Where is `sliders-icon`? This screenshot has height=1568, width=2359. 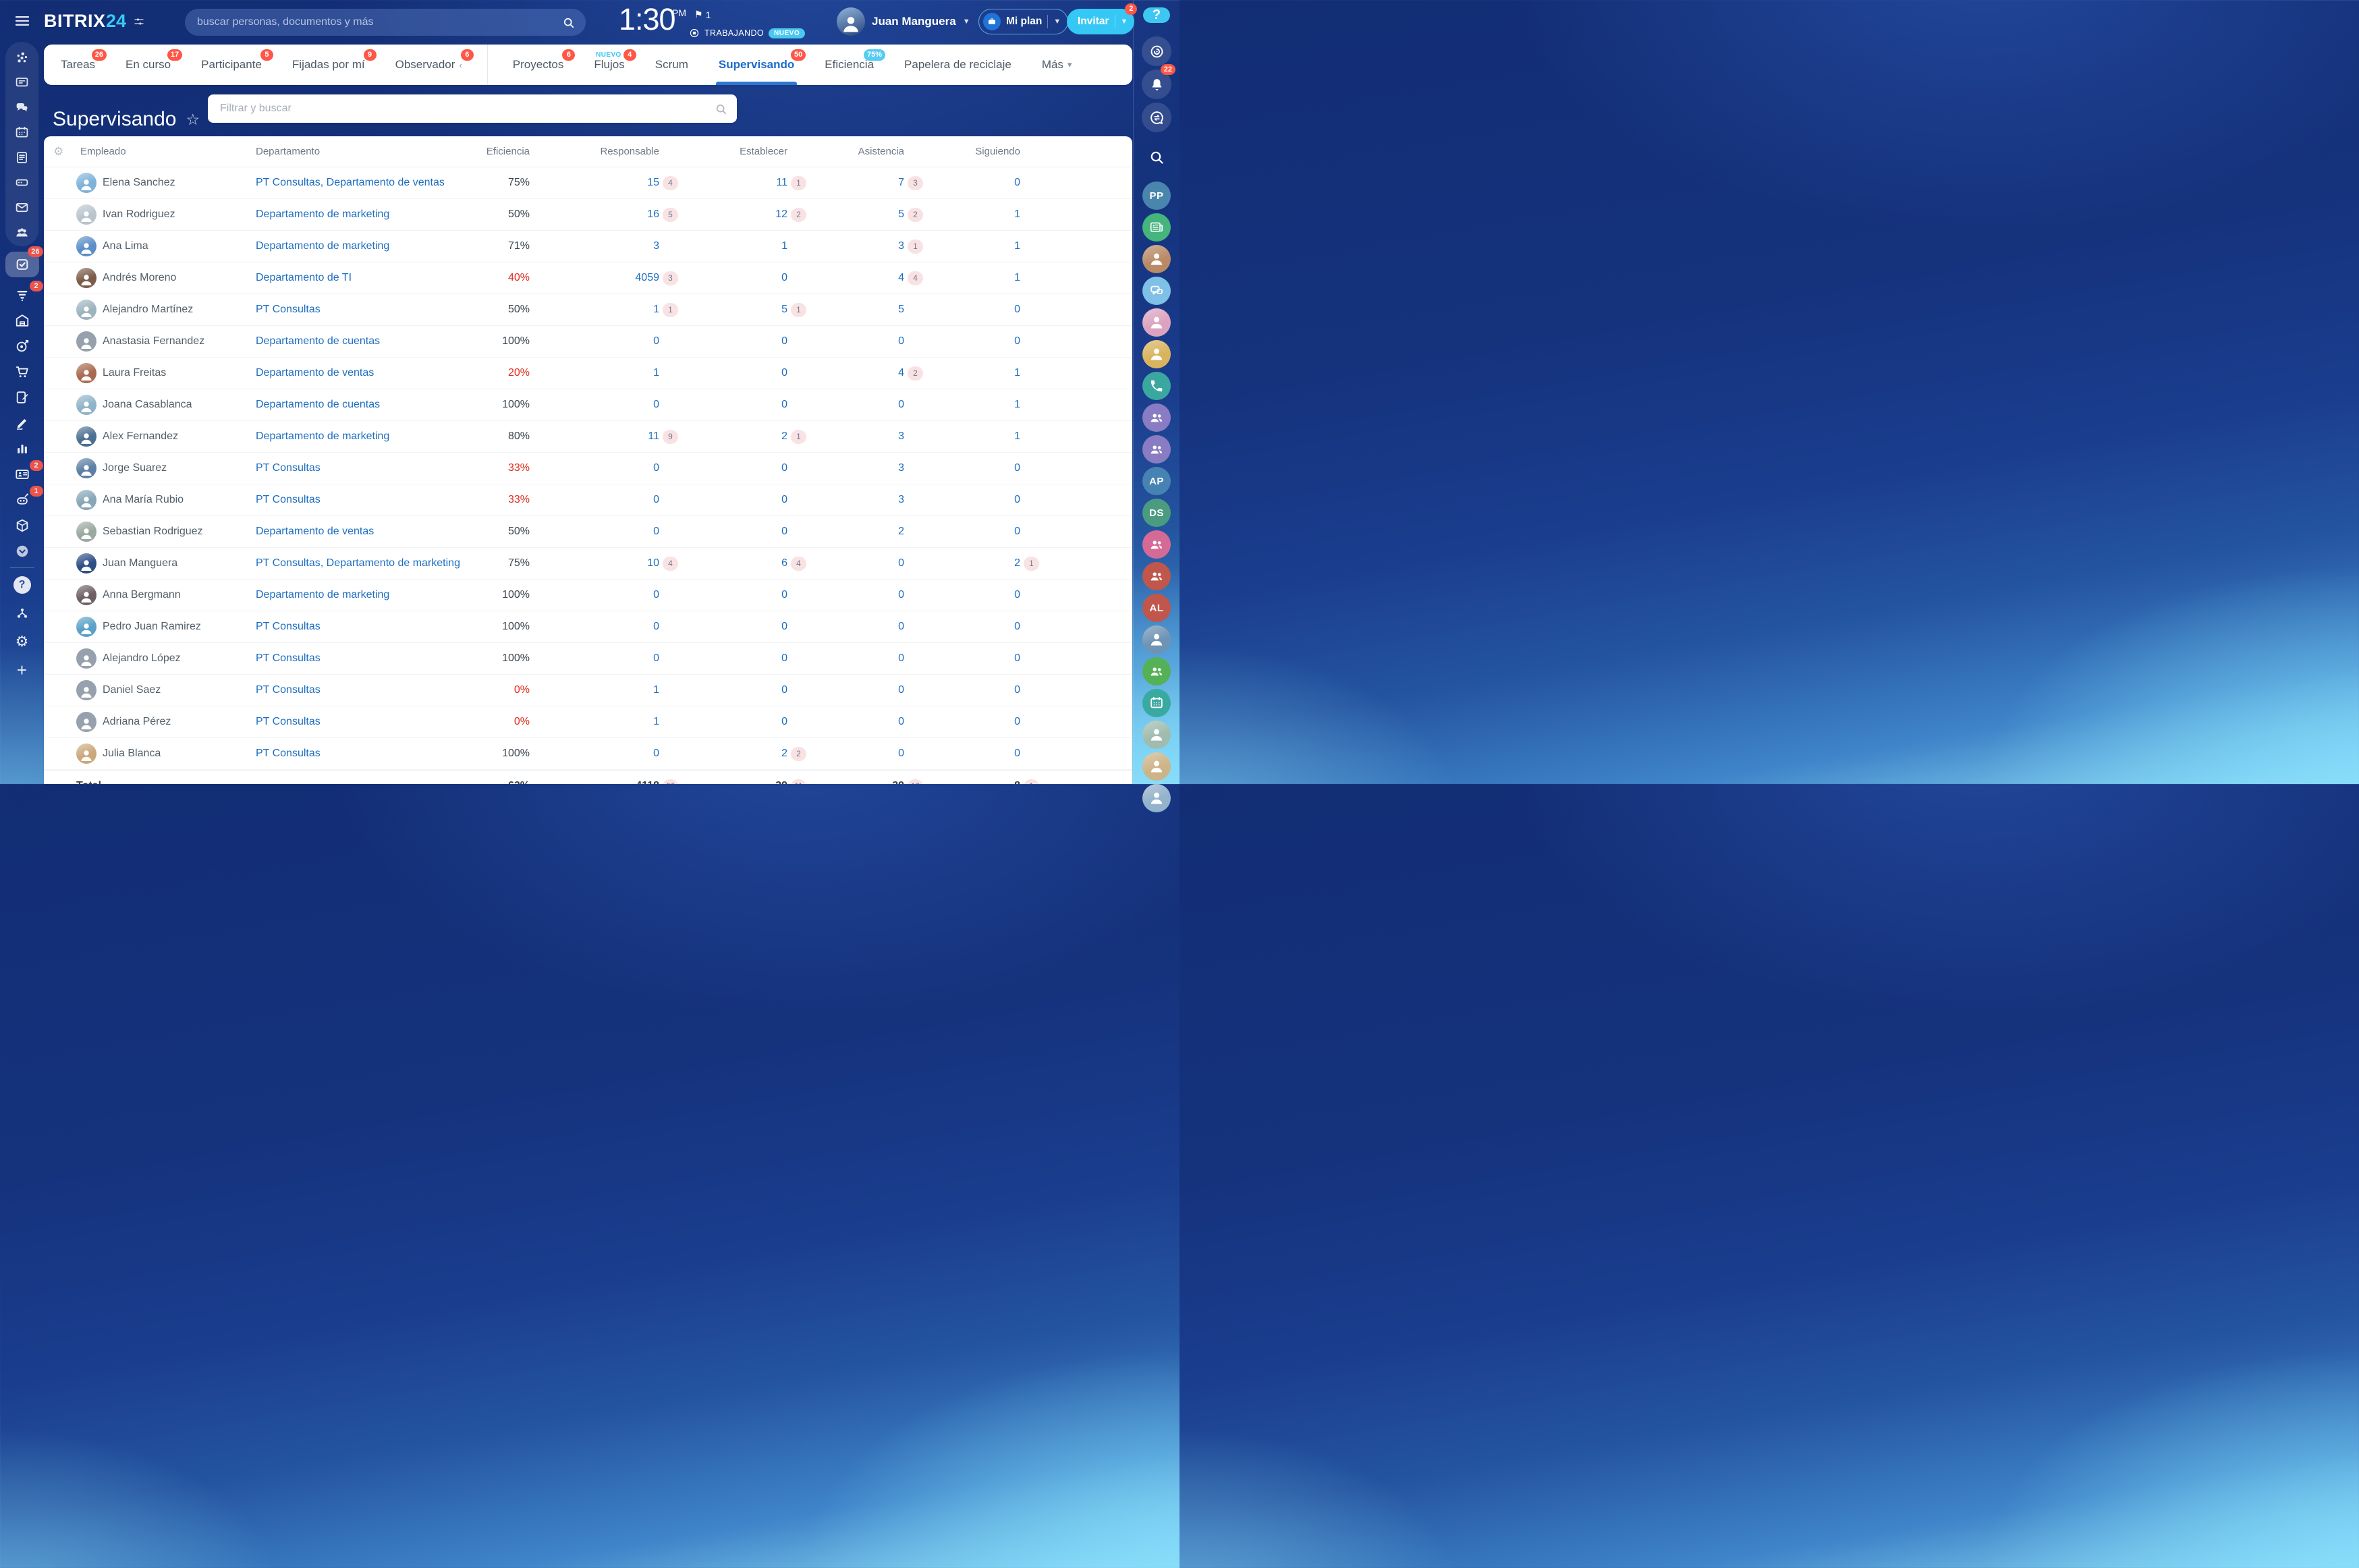
sliders-icon is located at coordinates (139, 22).